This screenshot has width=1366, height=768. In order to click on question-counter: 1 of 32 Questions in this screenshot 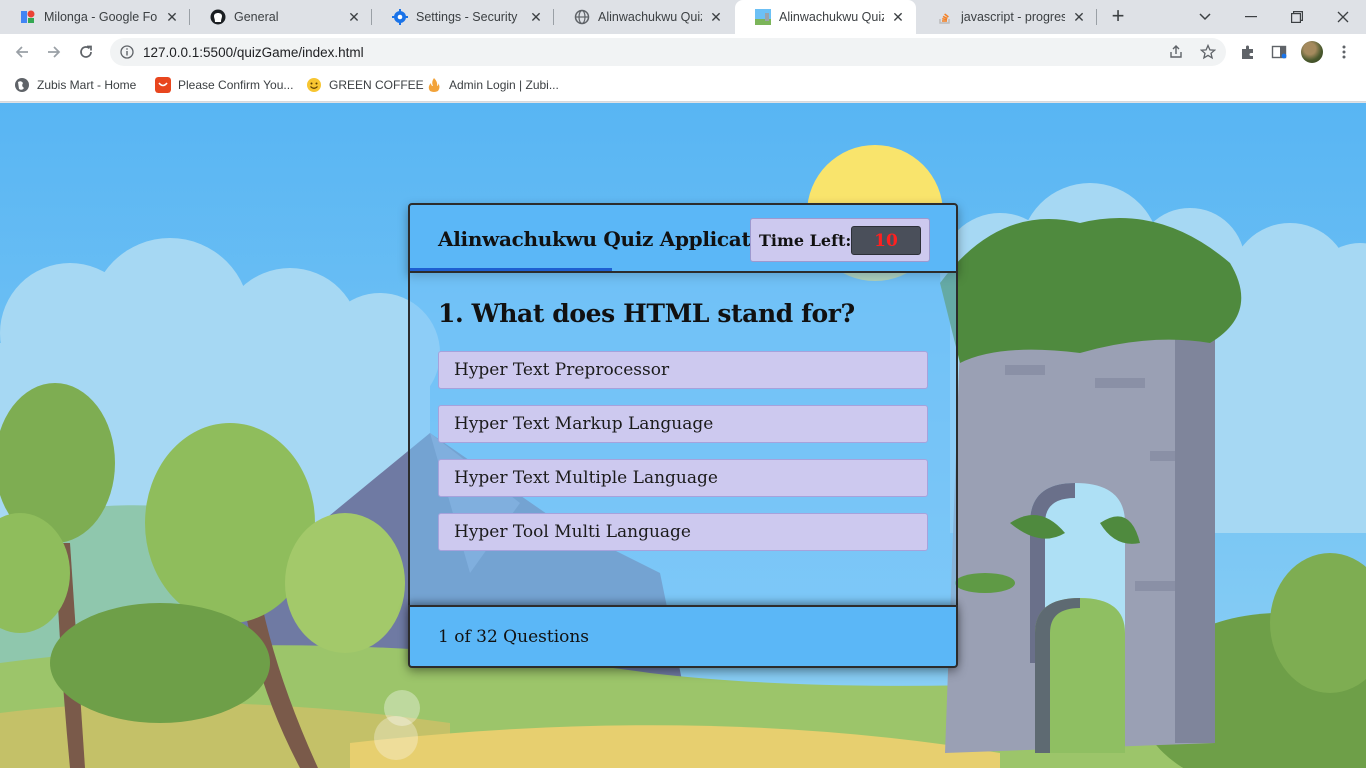, I will do `click(514, 637)`.